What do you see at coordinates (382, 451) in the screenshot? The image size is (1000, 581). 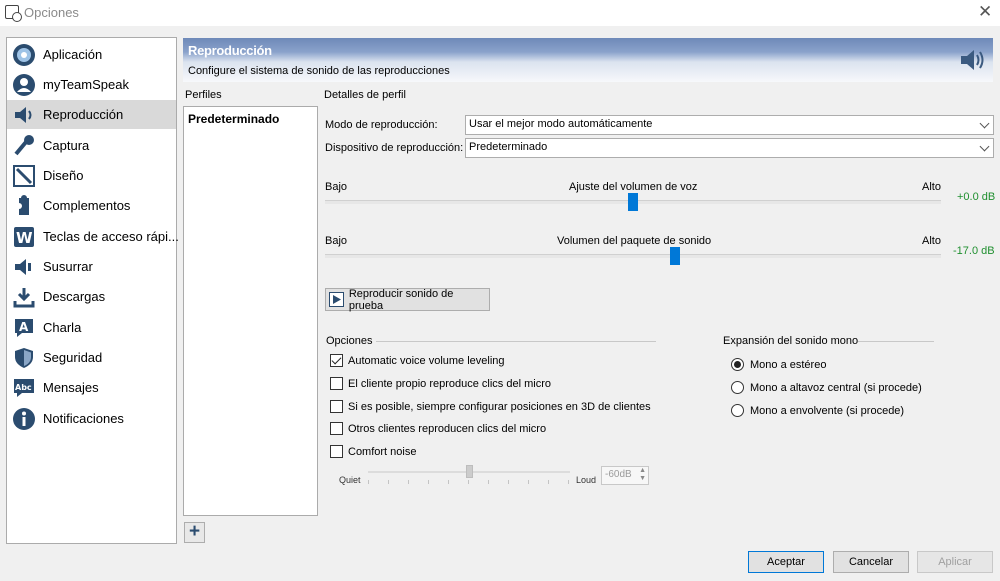 I see `option-label: Comfort noise` at bounding box center [382, 451].